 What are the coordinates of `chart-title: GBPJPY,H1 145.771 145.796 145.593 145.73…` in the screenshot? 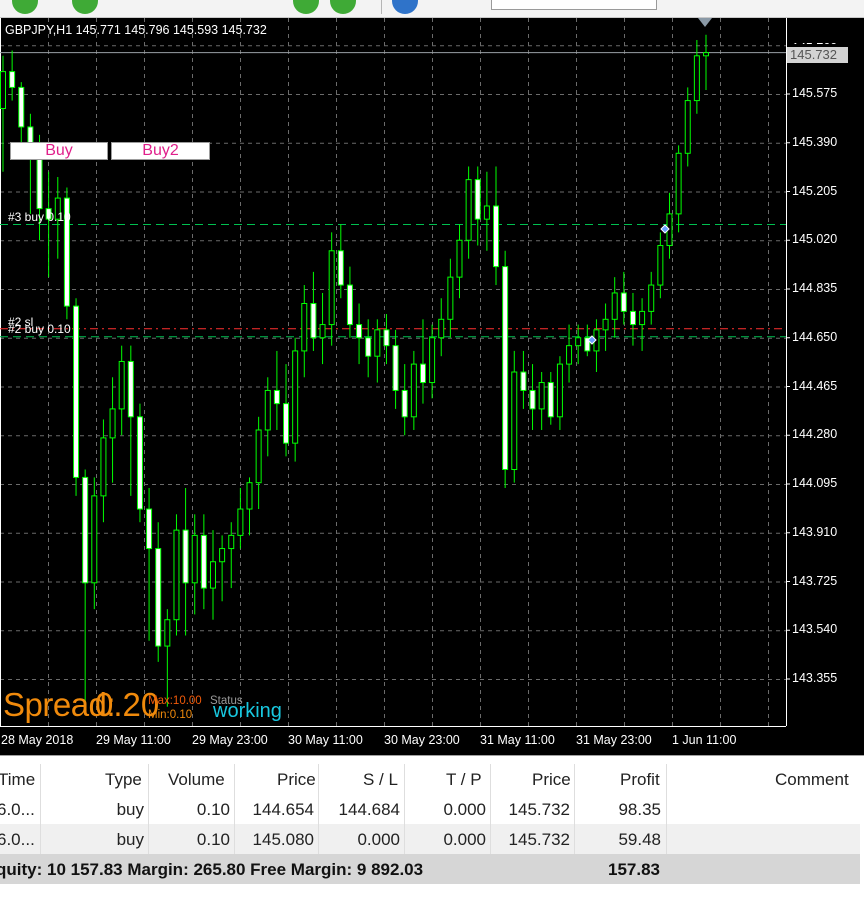 It's located at (136, 30).